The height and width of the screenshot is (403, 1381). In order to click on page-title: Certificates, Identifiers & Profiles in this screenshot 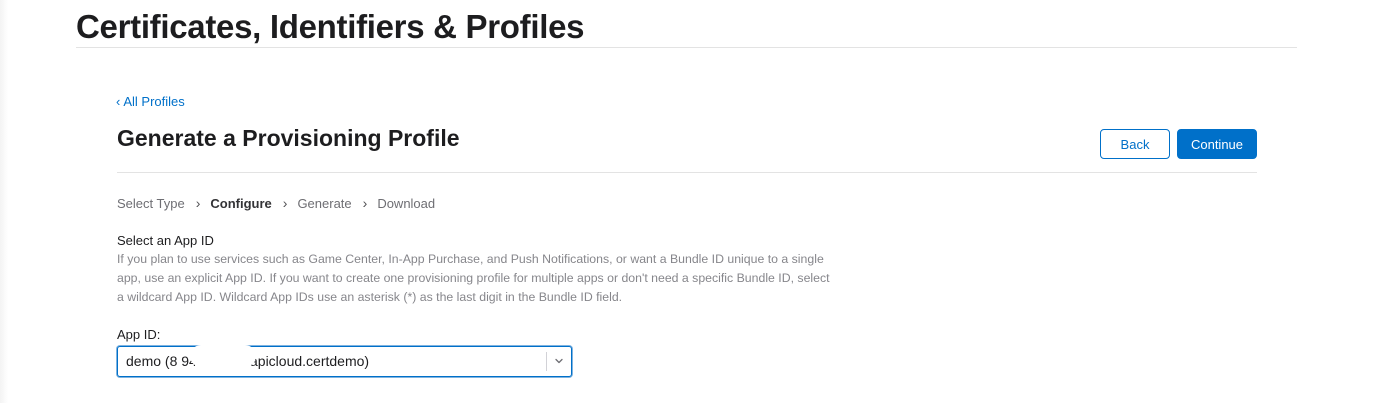, I will do `click(330, 26)`.